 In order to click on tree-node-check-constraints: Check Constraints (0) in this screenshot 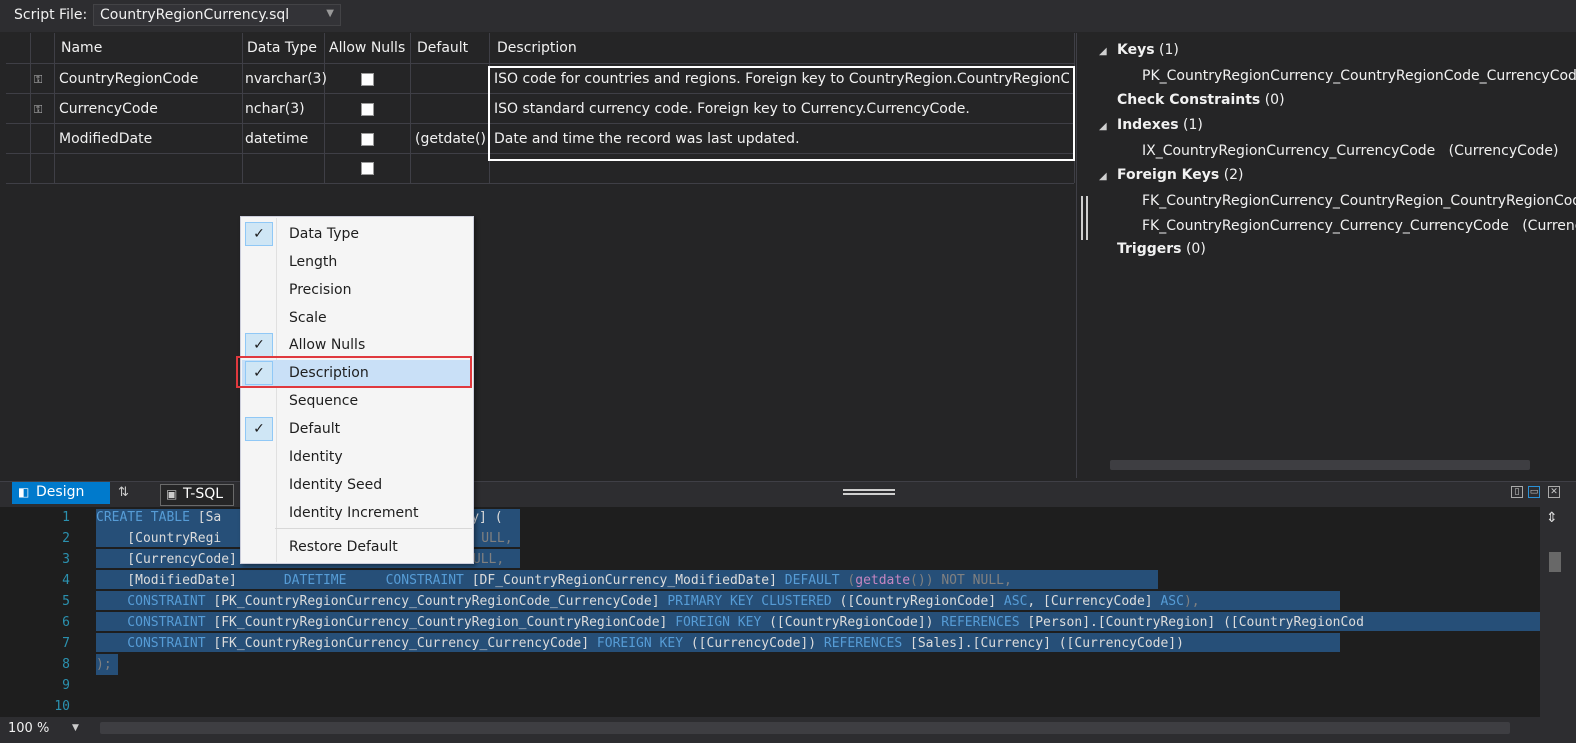, I will do `click(1201, 100)`.